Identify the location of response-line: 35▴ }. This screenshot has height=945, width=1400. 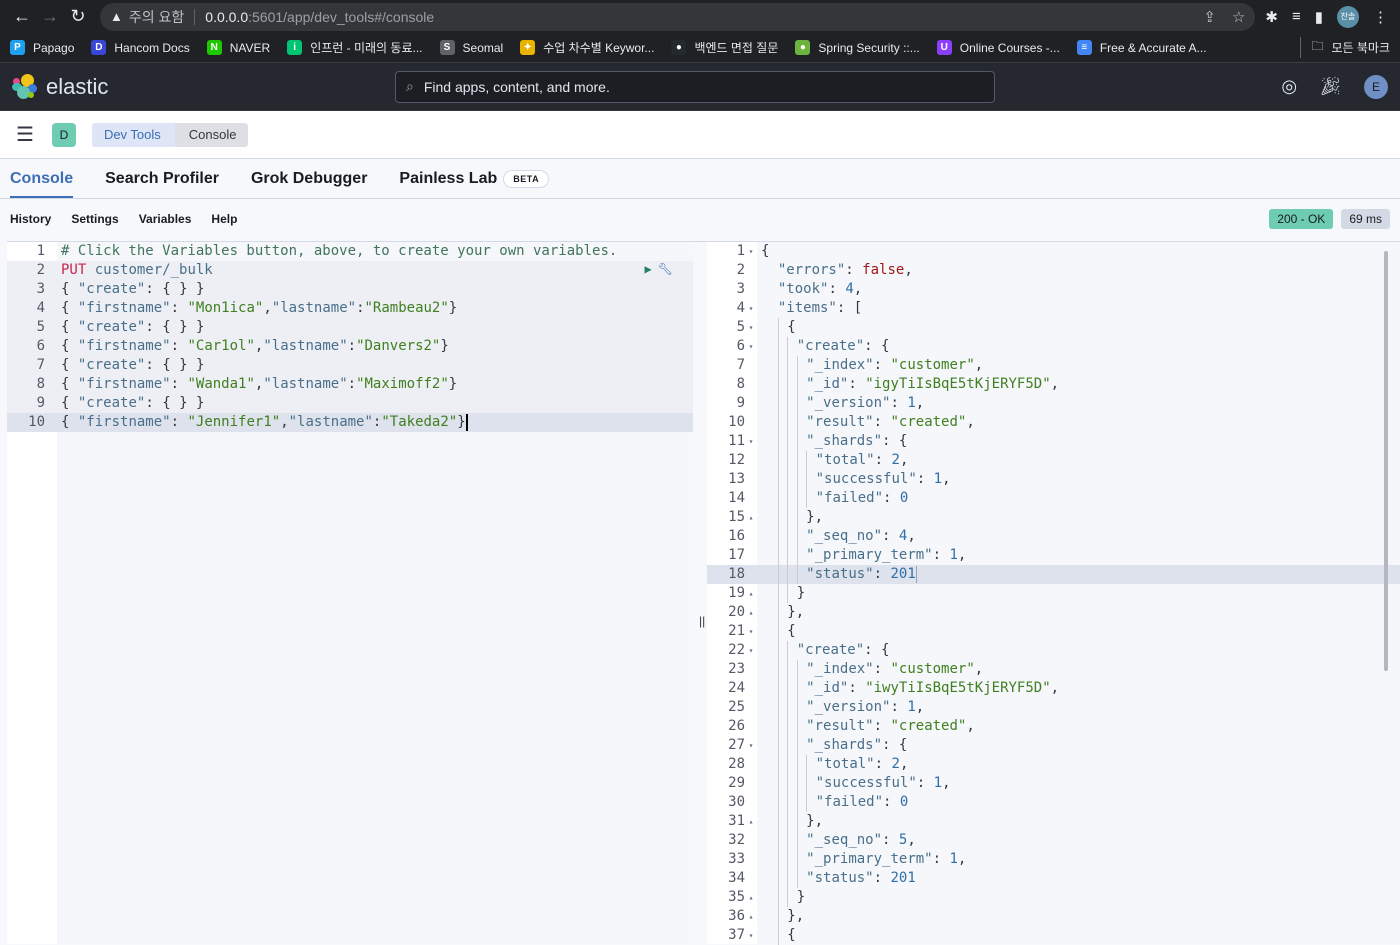
(1053, 897).